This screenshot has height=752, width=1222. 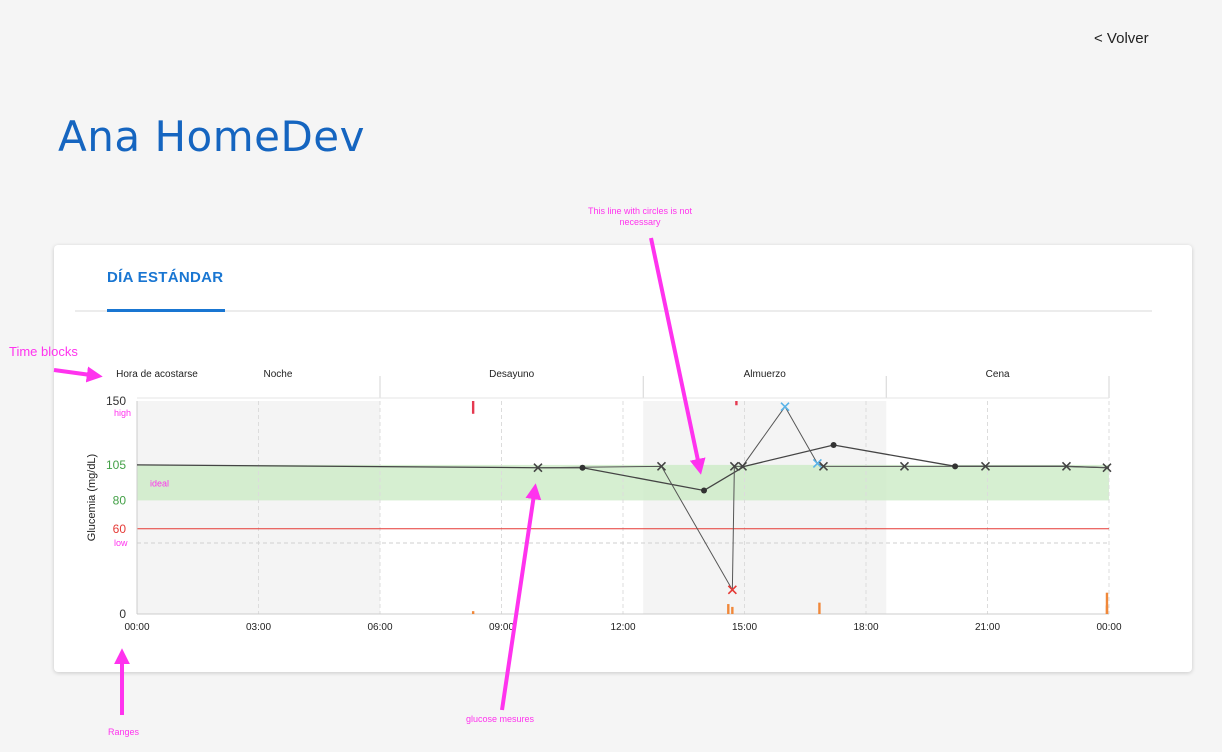 I want to click on y-tick-label: 150, so click(x=116, y=401).